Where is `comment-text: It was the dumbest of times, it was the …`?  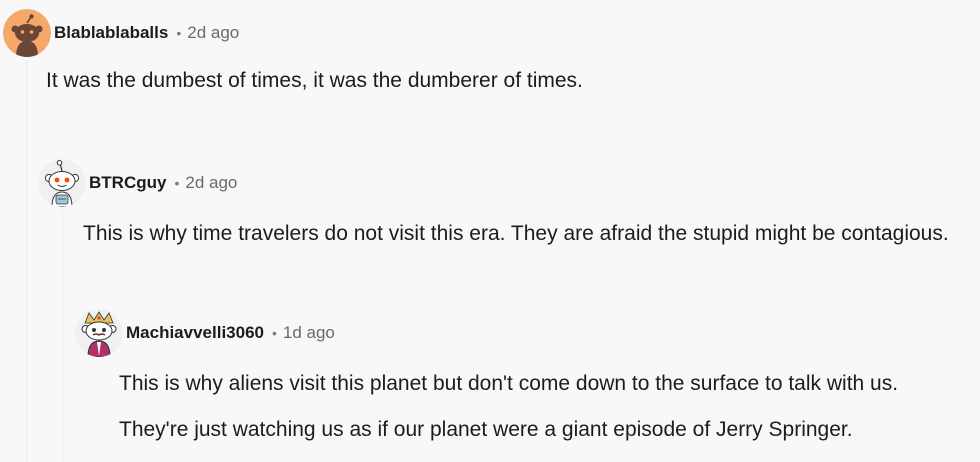
comment-text: It was the dumbest of times, it was the … is located at coordinates (314, 80).